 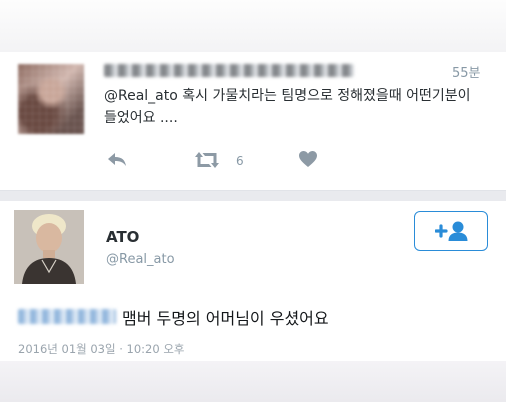 I want to click on follow-button, so click(x=451, y=231).